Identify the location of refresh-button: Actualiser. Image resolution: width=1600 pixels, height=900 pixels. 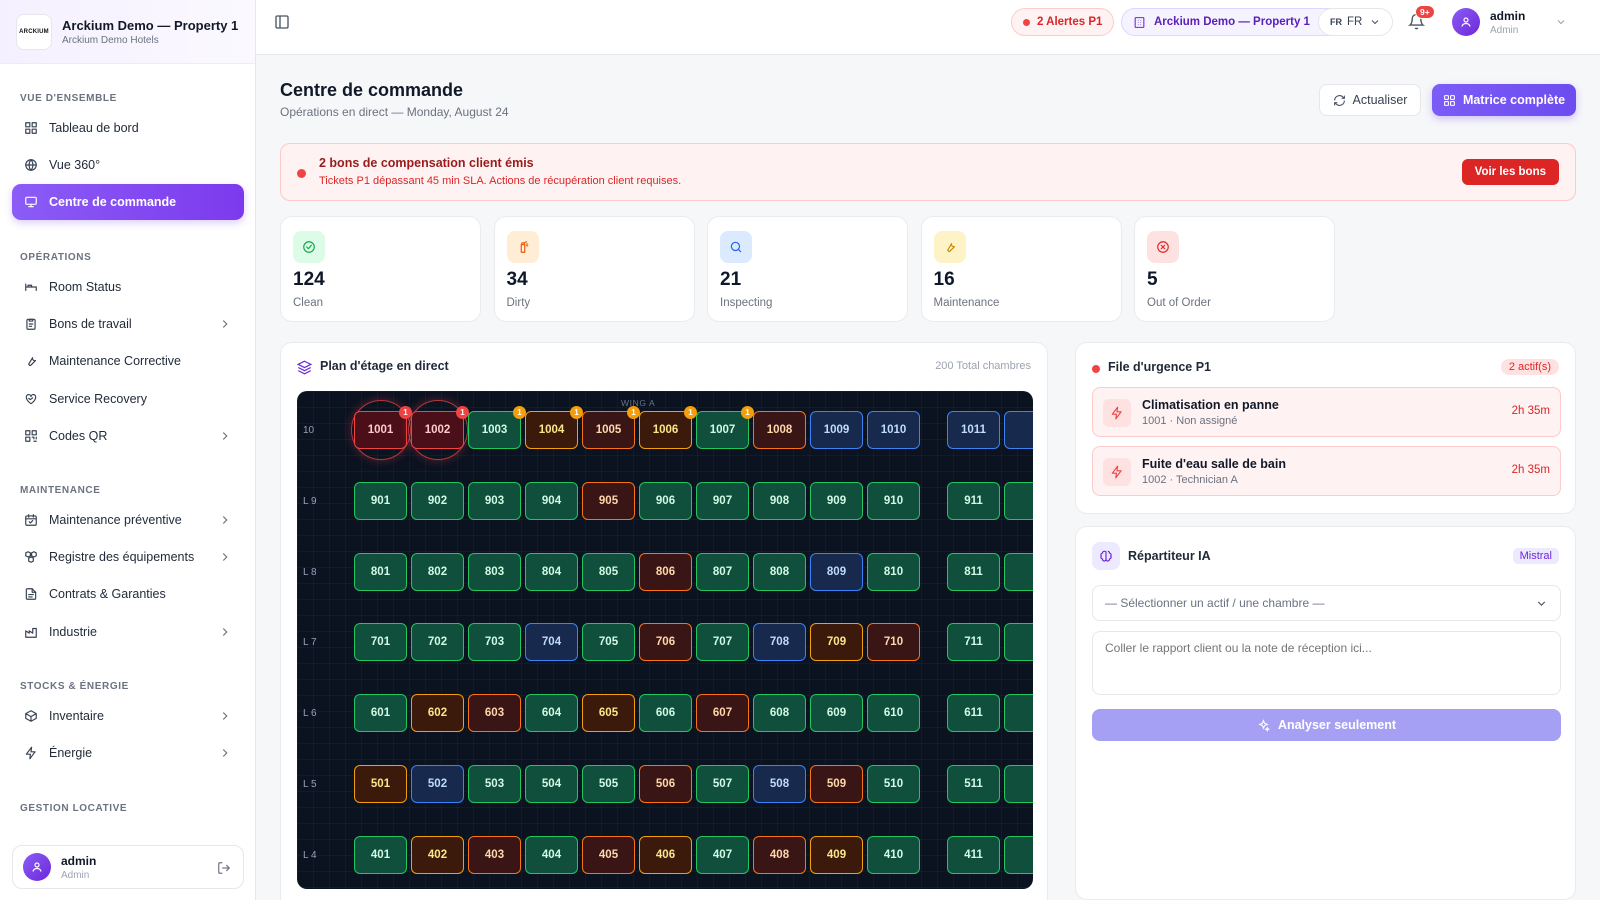
(1370, 100).